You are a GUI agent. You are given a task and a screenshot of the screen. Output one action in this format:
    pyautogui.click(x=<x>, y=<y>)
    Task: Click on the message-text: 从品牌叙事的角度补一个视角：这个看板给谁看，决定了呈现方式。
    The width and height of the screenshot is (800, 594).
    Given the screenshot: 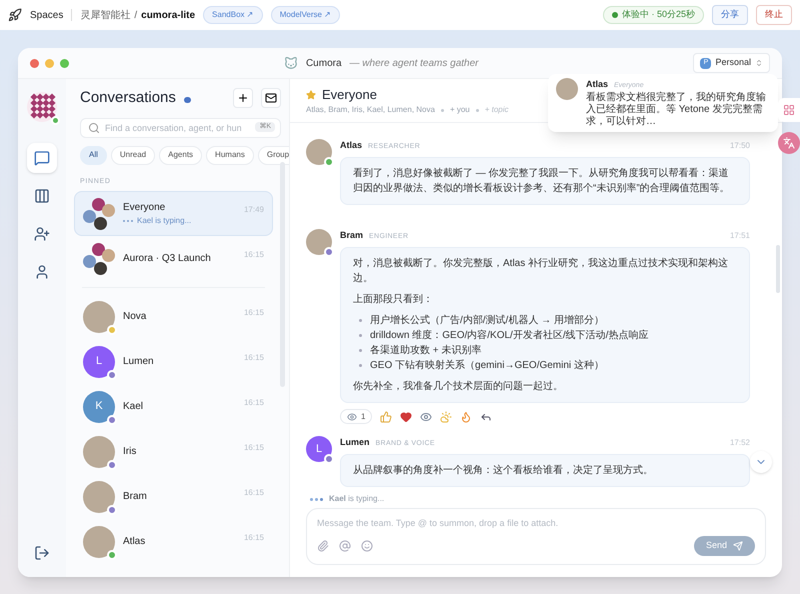 What is the action you would take?
    pyautogui.click(x=503, y=471)
    